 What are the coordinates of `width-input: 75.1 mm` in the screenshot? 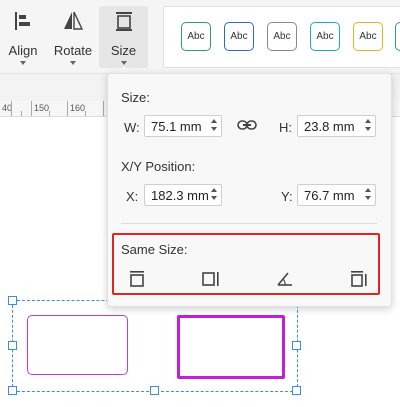 It's located at (183, 126).